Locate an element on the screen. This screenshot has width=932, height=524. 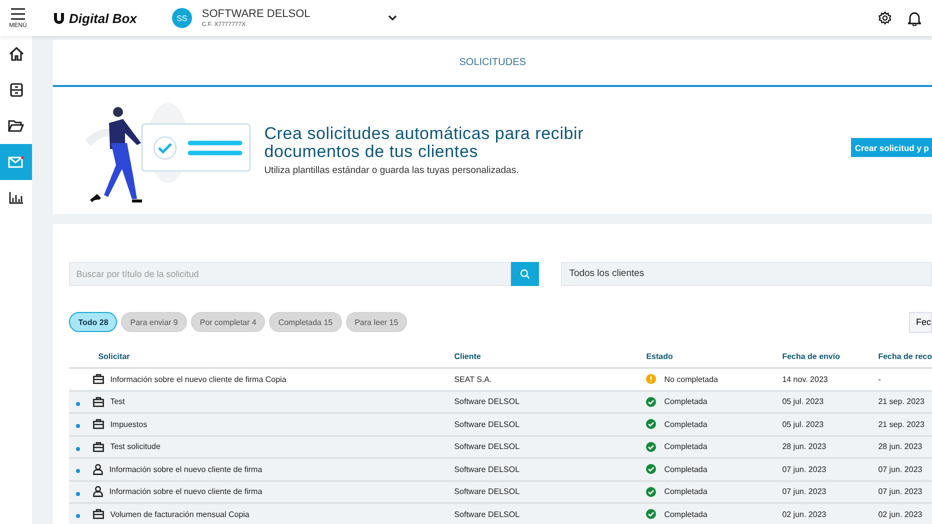
settings-icon is located at coordinates (885, 18).